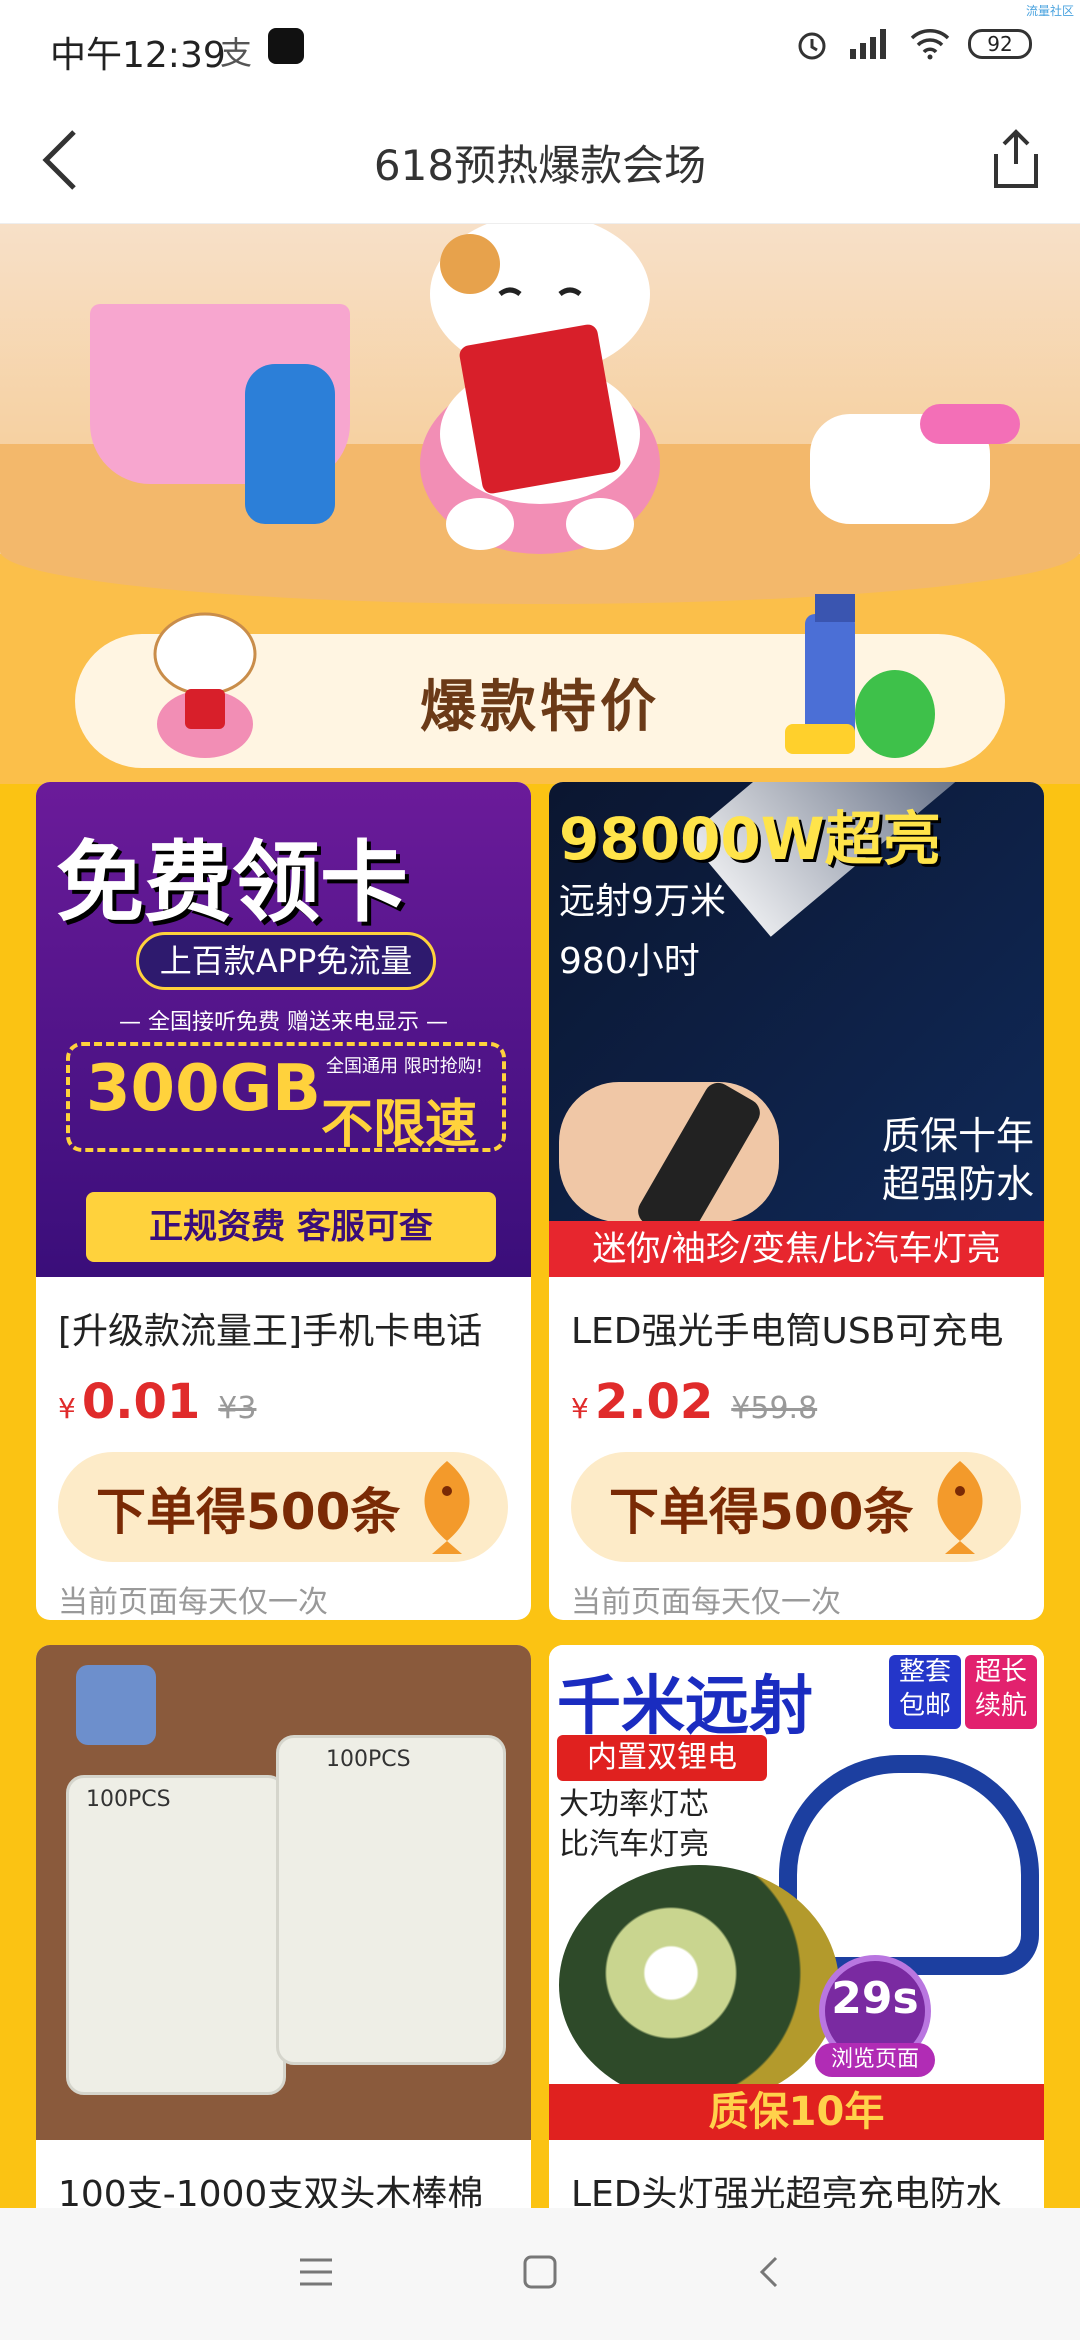  Describe the element at coordinates (662, 1758) in the screenshot. I see `promo-red-tag: 内置双锂电` at that location.